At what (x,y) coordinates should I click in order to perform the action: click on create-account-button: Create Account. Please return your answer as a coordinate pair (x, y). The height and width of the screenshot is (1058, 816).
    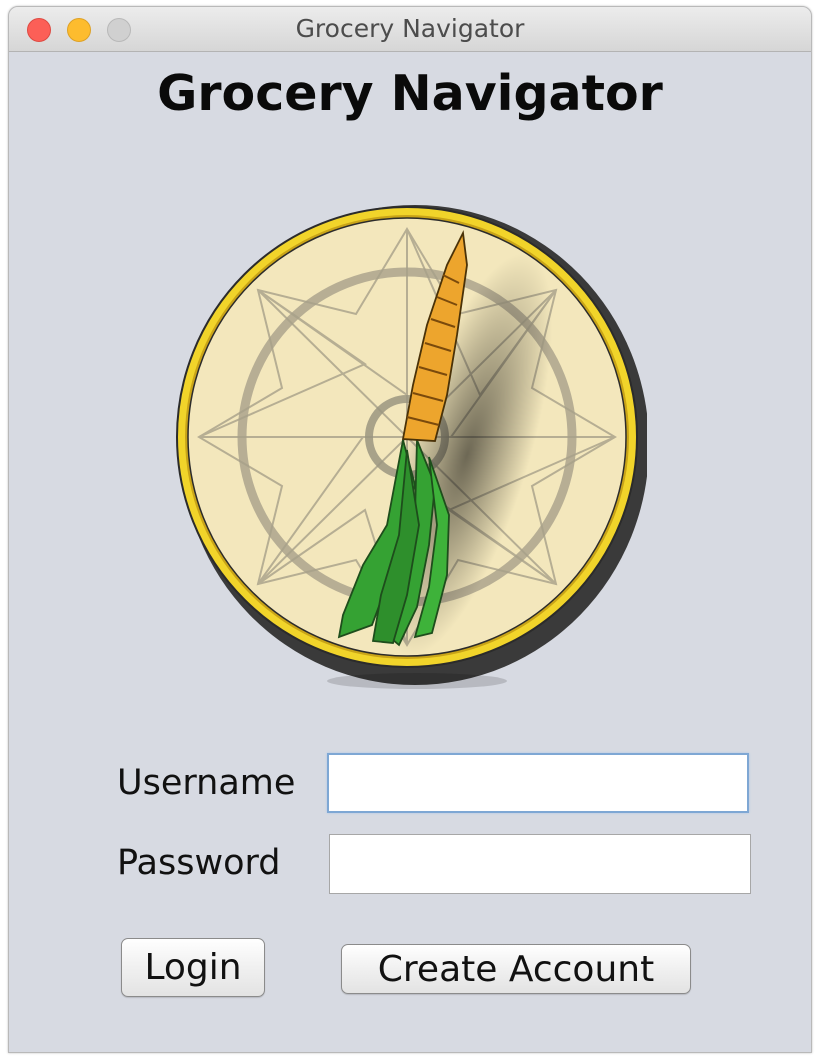
    Looking at the image, I should click on (516, 969).